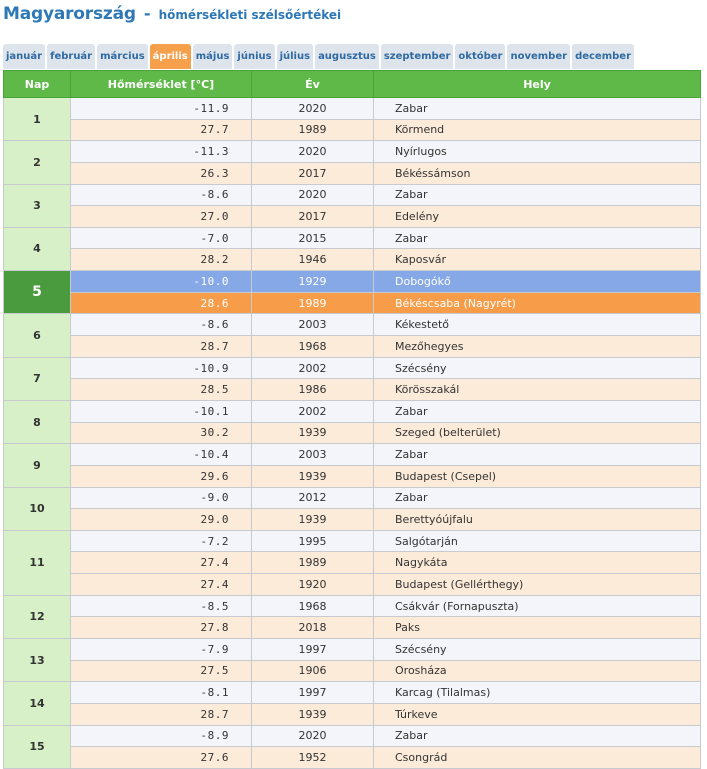  I want to click on year-cell: 2015, so click(312, 238).